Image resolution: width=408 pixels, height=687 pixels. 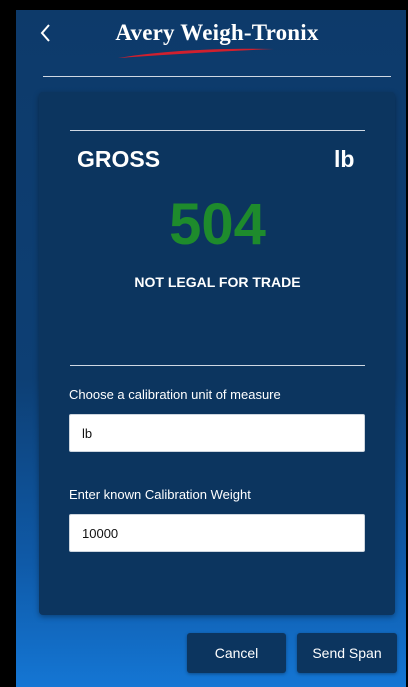 I want to click on weight-unit: lb, so click(x=344, y=159).